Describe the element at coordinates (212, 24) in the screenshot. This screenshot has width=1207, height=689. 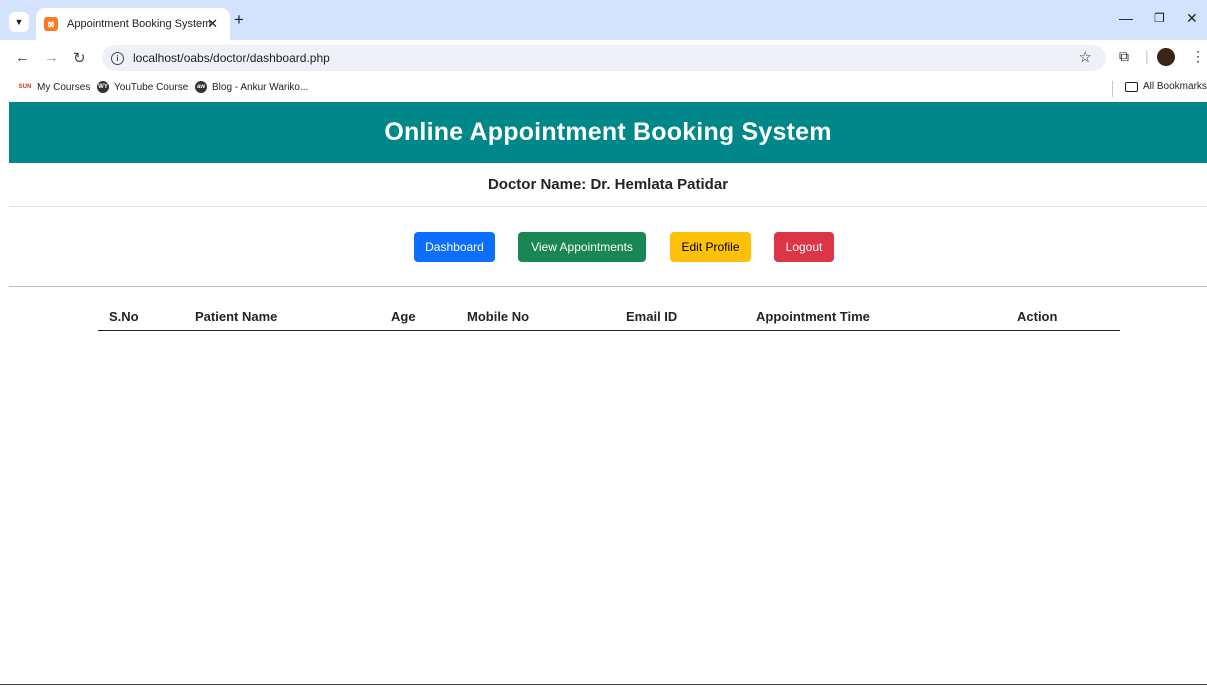
I see `tab-close-icon: ✕` at that location.